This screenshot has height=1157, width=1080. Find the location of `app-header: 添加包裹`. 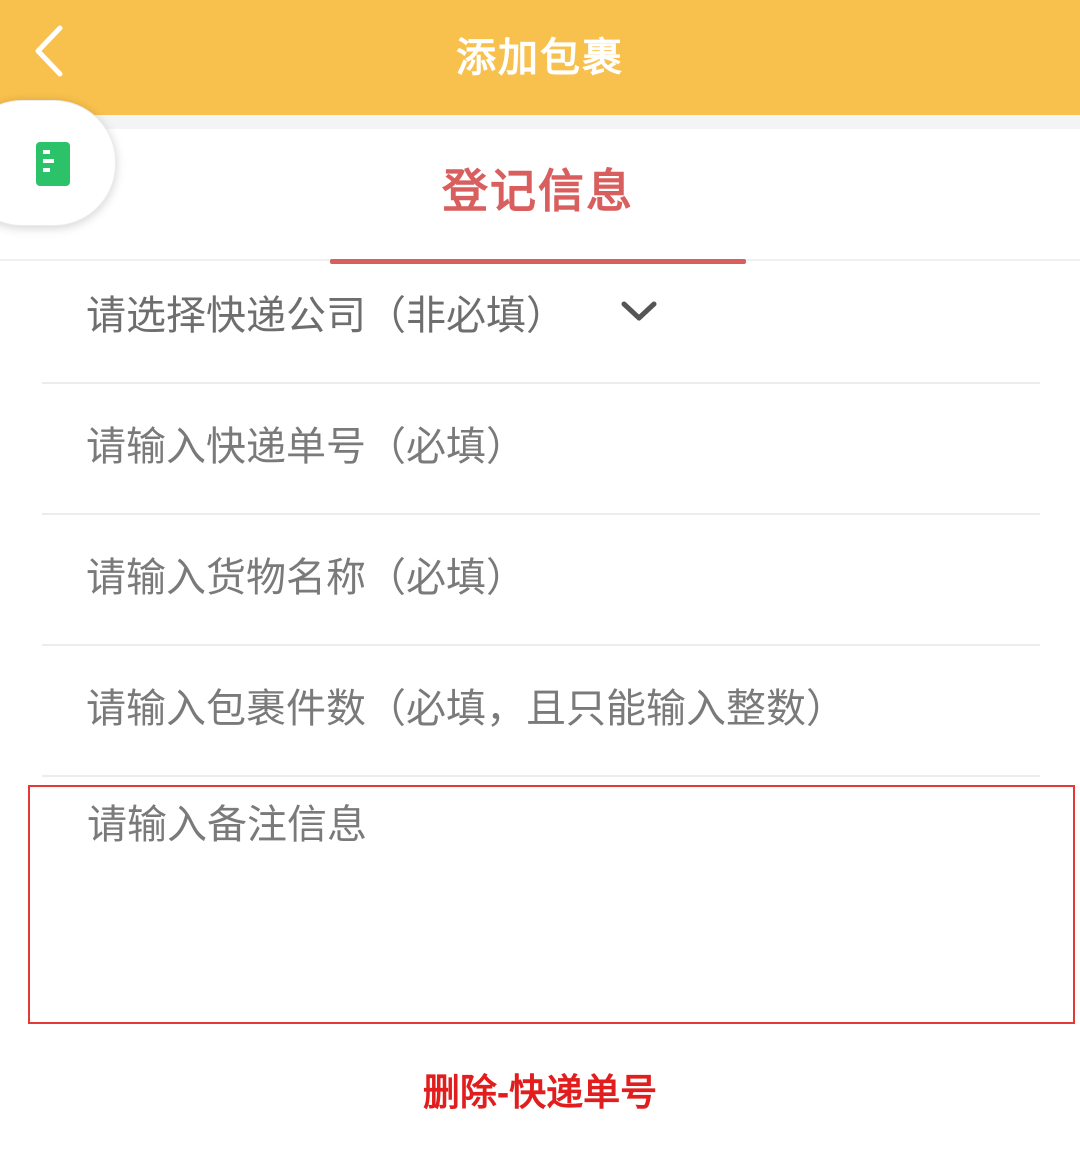

app-header: 添加包裹 is located at coordinates (540, 57).